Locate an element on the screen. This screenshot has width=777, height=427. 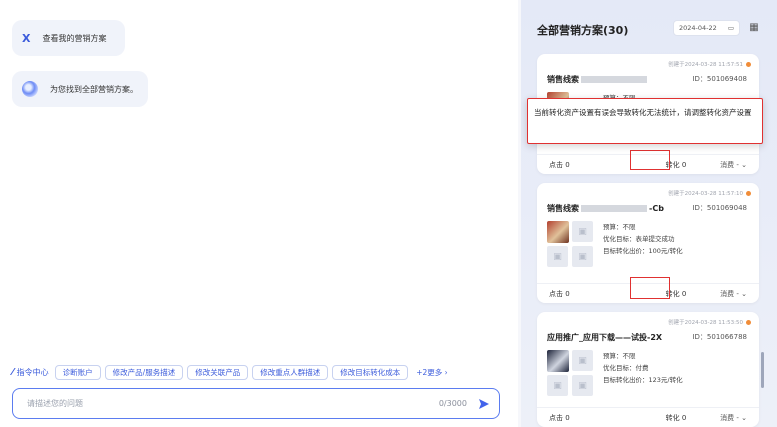
bot-avatar-icon is located at coordinates (30, 89).